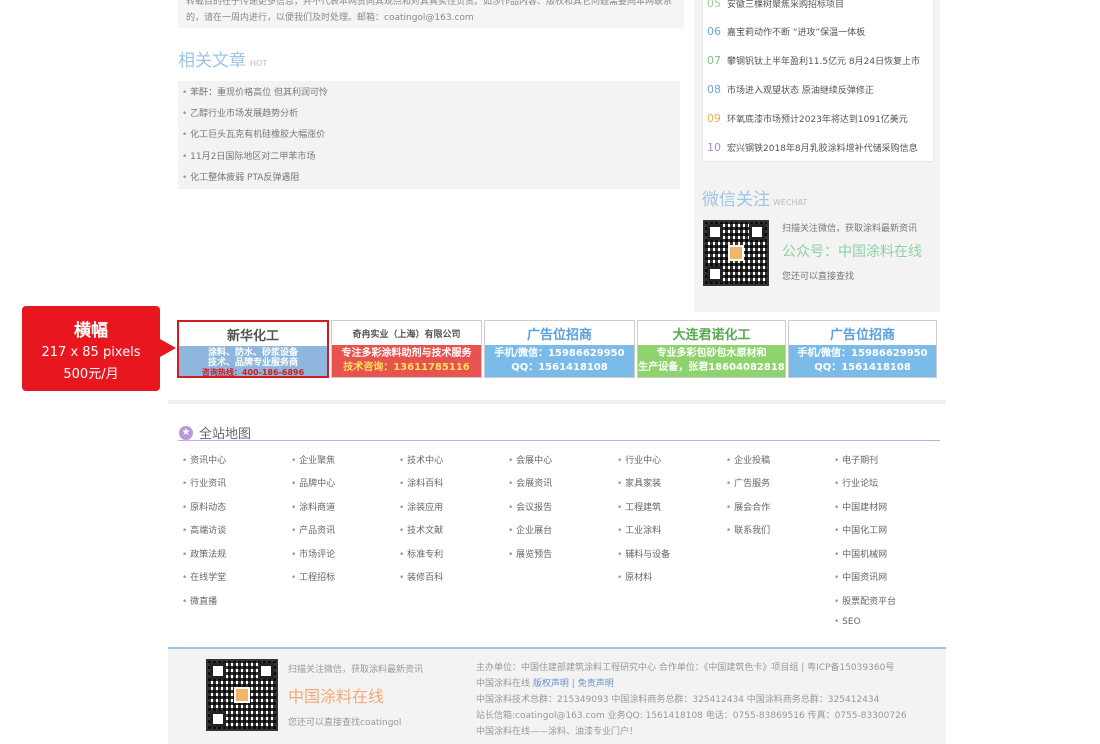 The height and width of the screenshot is (744, 1100). I want to click on related-article-link: 化工整体疲弱 PTA反弹遇阻, so click(240, 176).